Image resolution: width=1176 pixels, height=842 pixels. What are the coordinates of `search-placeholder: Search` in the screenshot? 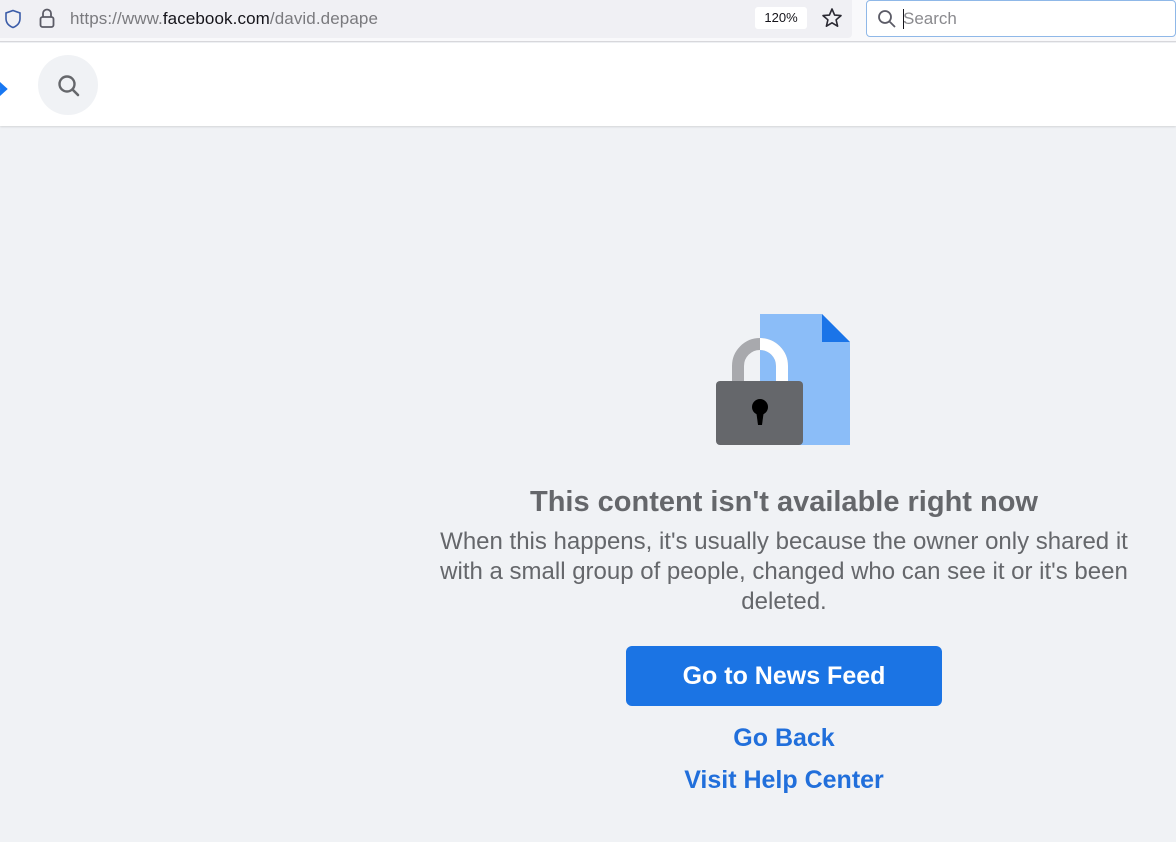 It's located at (930, 18).